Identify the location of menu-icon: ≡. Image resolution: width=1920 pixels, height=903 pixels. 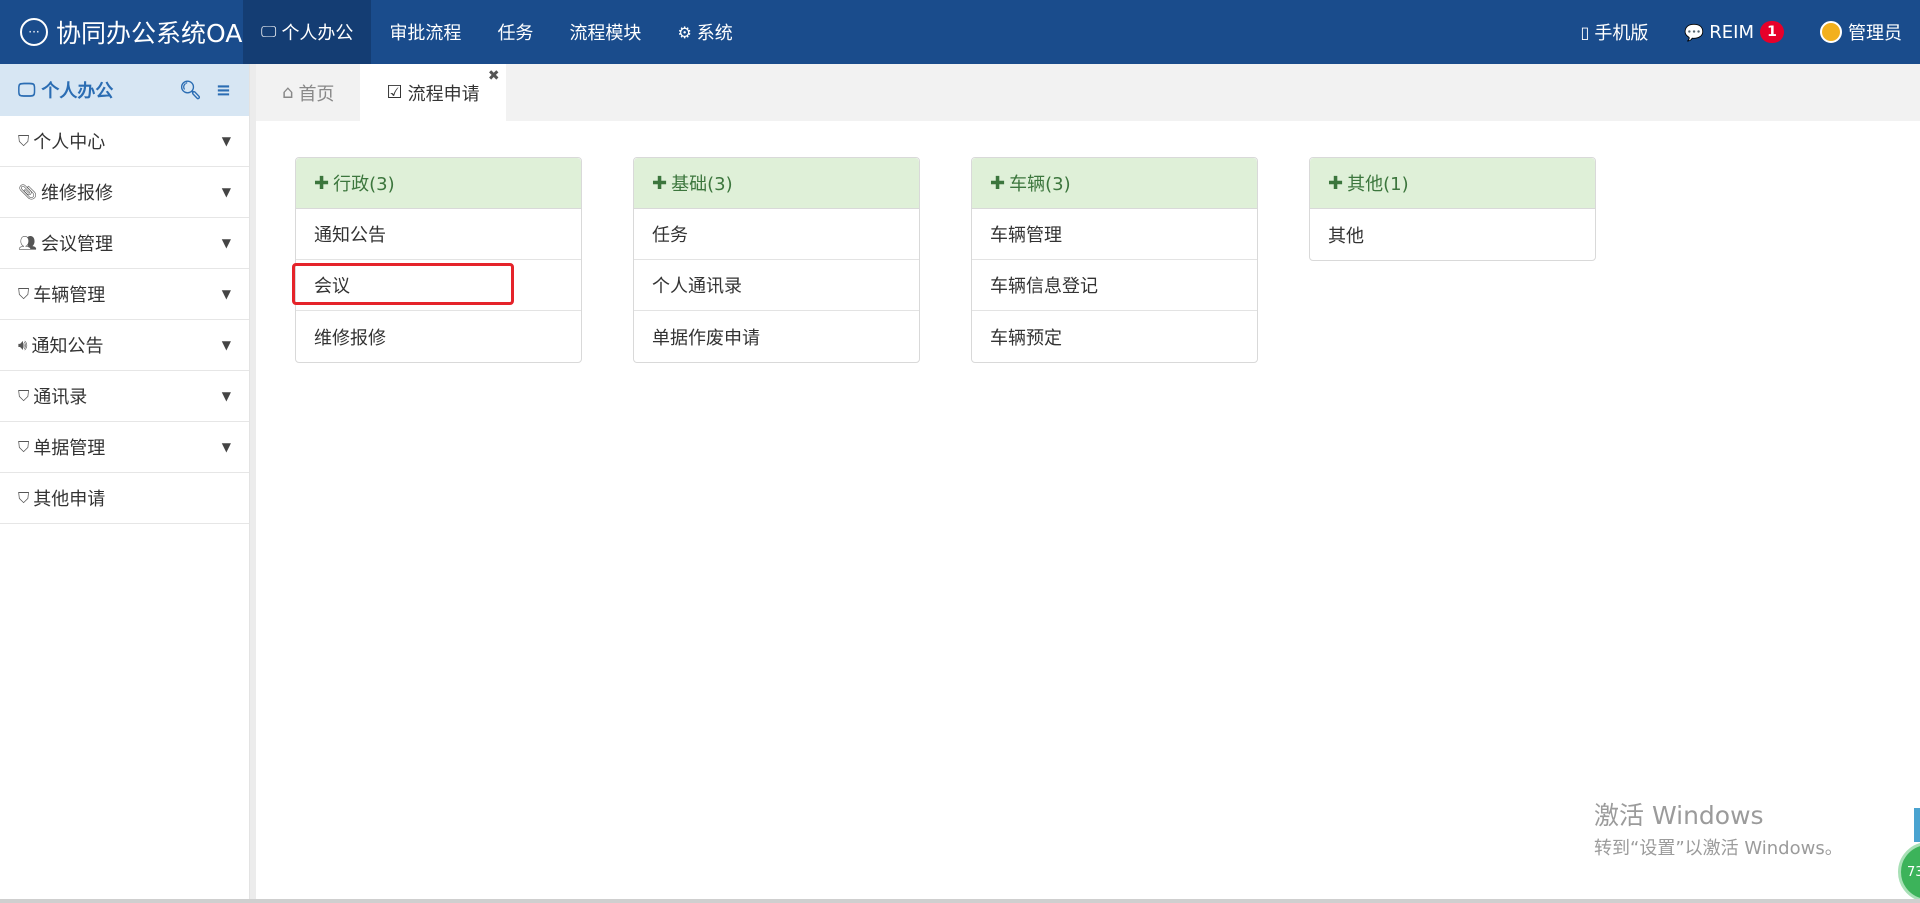
(223, 90).